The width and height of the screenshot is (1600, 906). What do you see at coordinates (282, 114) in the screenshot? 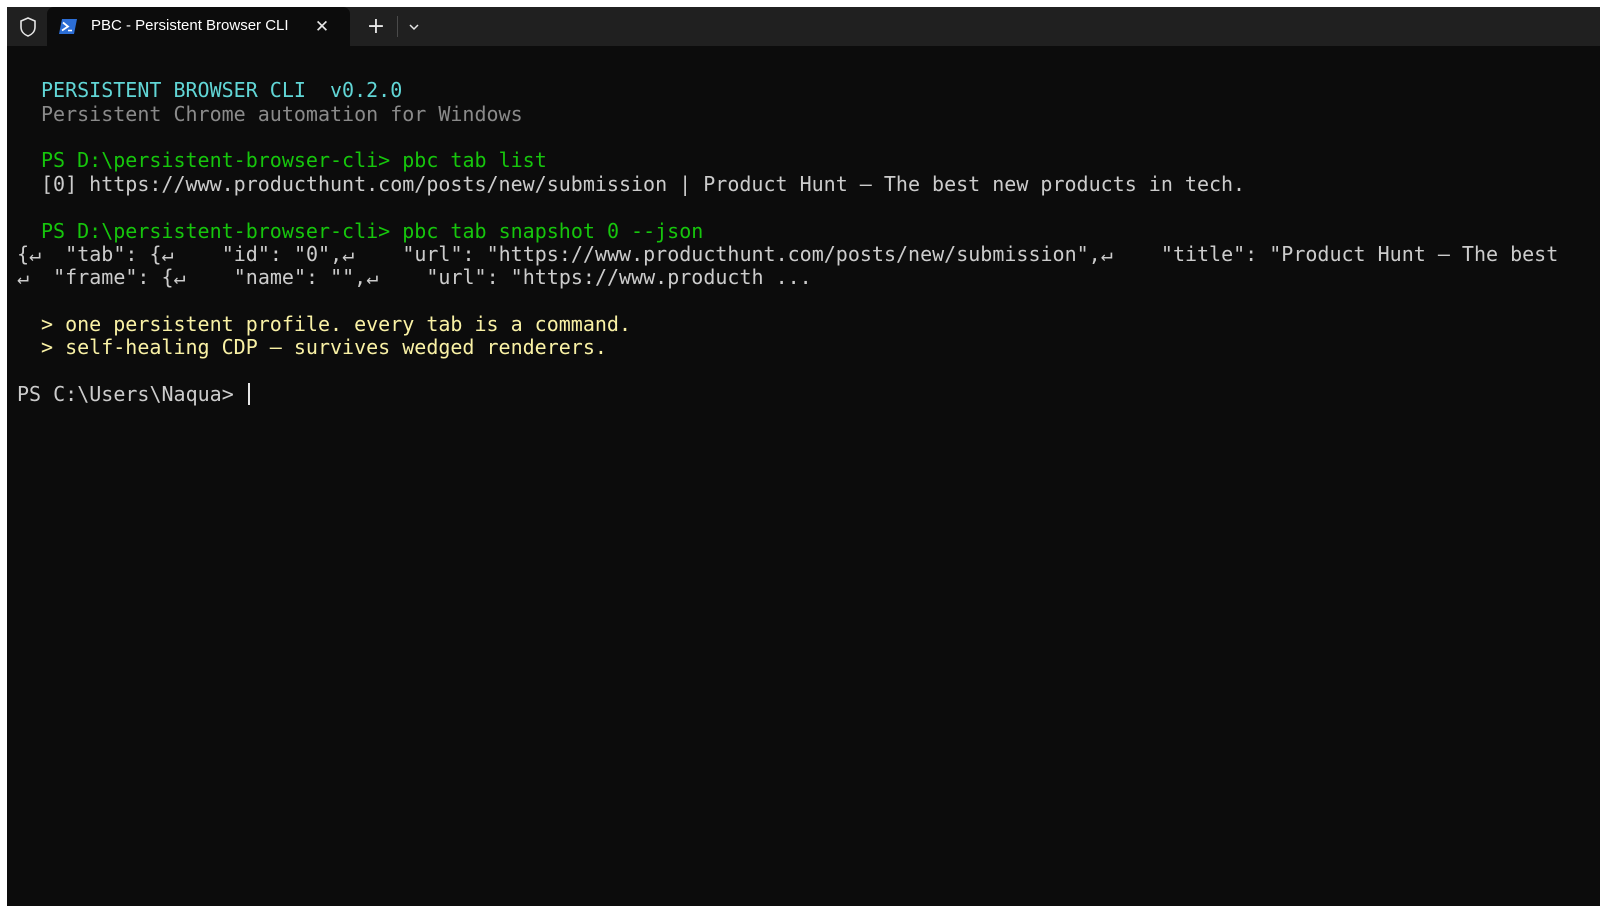
I see `banner-subtitle: Persistent Chrome automation for Windows` at bounding box center [282, 114].